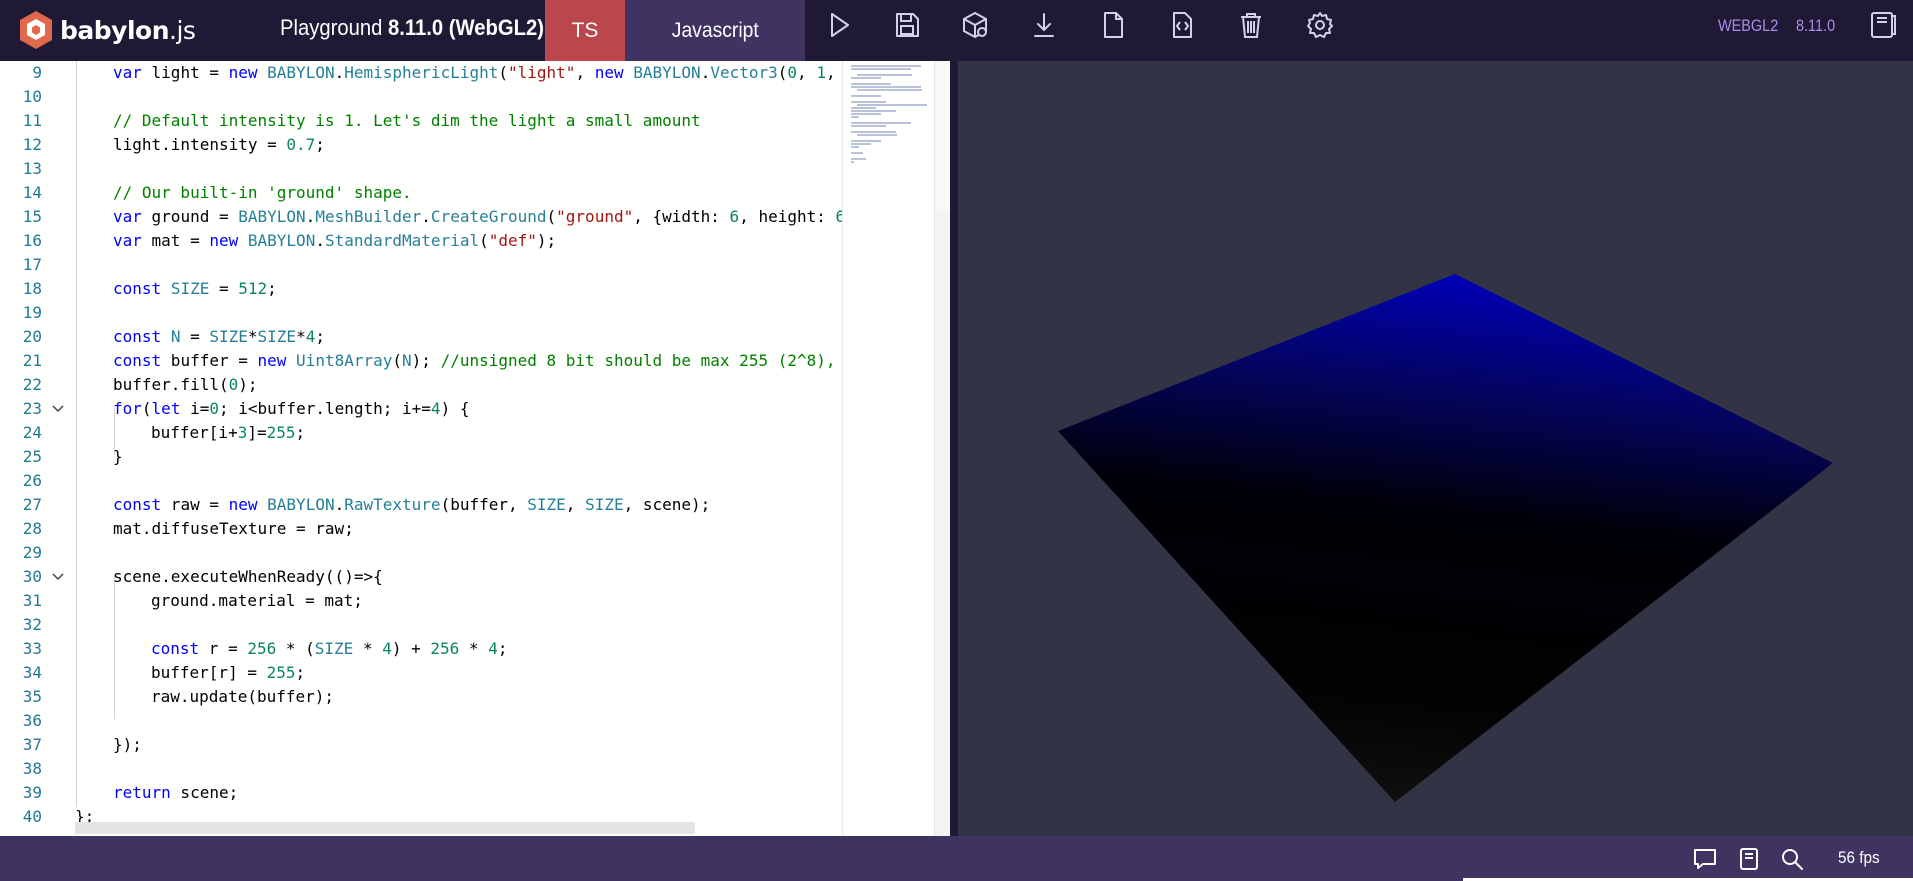 This screenshot has height=881, width=1913. I want to click on code-line-18: const SIZE = 512;, so click(195, 288).